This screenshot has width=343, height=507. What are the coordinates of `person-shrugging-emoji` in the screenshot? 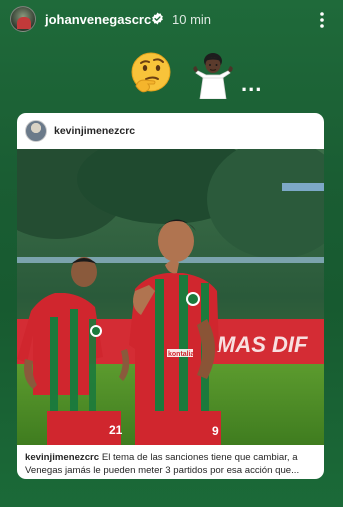 It's located at (213, 76).